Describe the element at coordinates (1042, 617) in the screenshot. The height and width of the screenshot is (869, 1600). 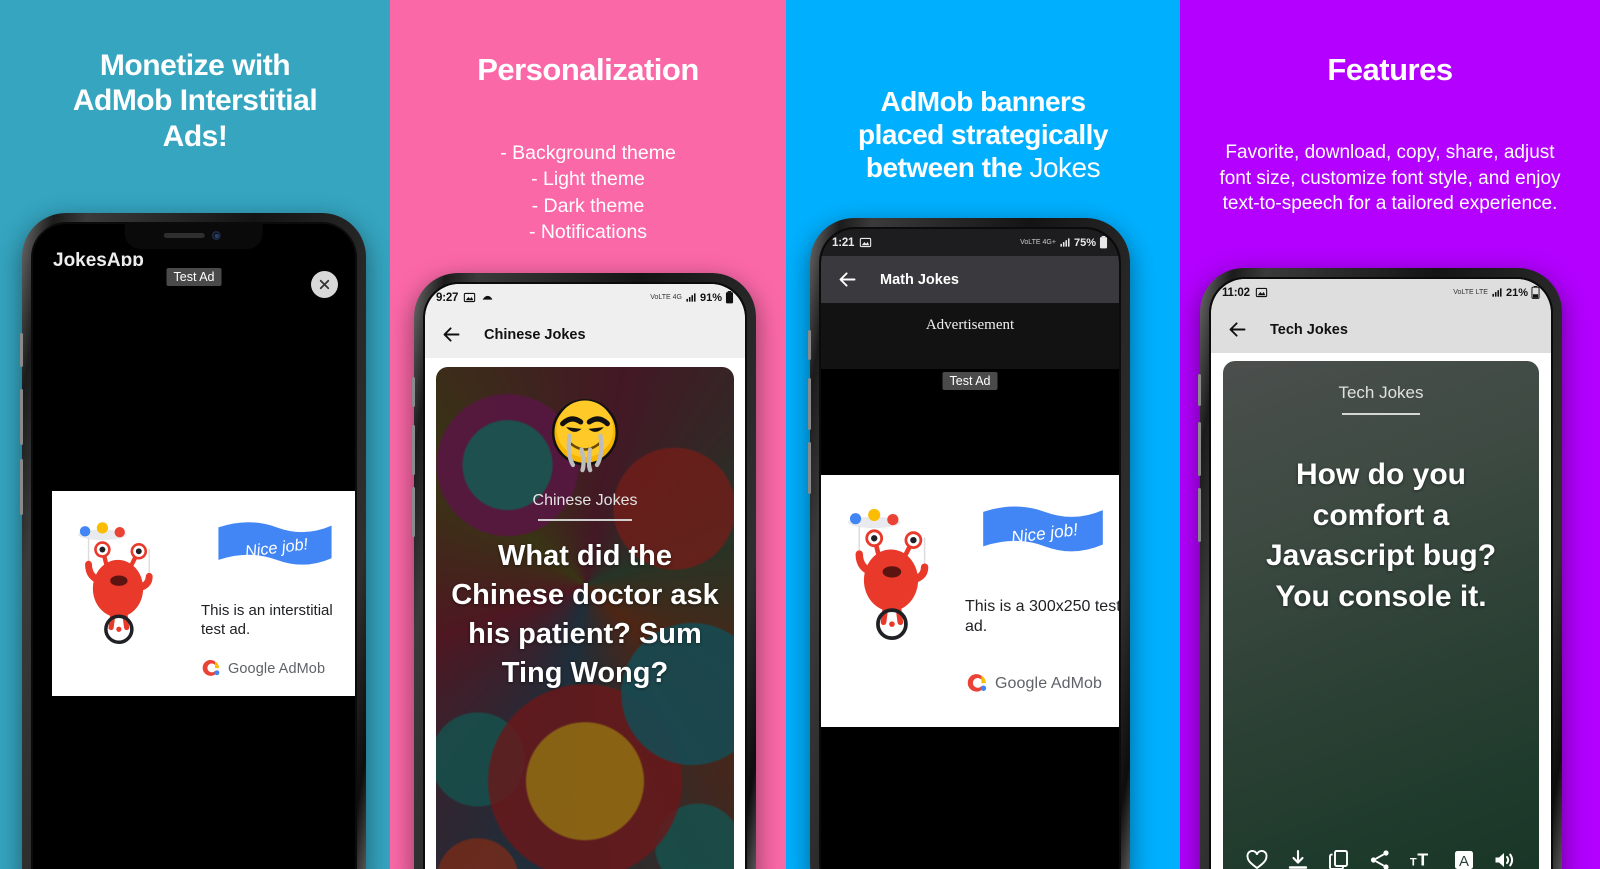
I see `ad-copy-text: This is a 300x250 test ad.` at that location.